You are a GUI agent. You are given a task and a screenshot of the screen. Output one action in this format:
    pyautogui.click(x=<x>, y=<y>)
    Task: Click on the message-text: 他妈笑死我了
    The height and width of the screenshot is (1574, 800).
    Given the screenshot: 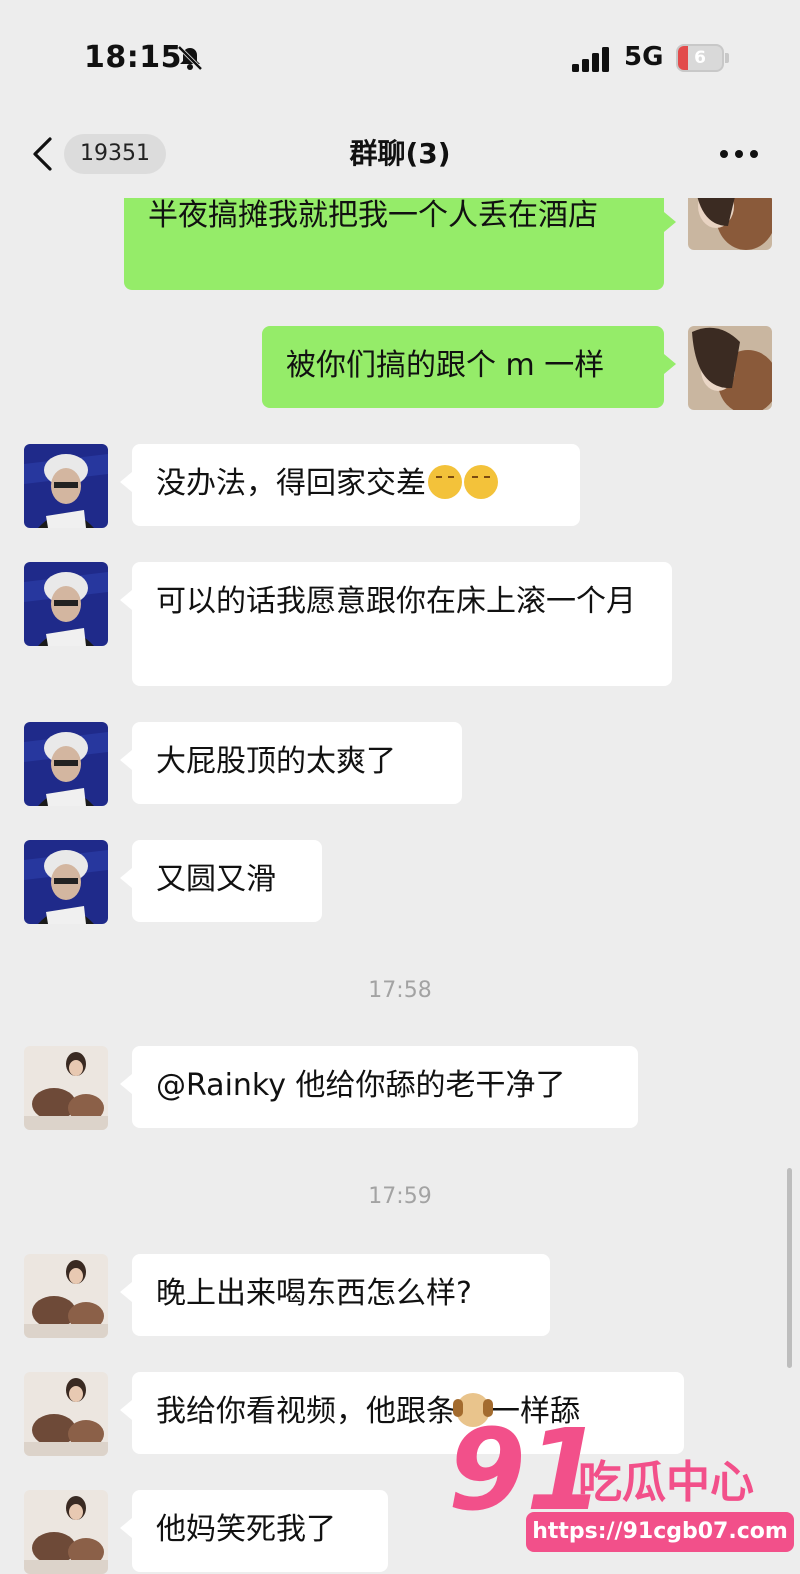 What is the action you would take?
    pyautogui.click(x=246, y=1529)
    